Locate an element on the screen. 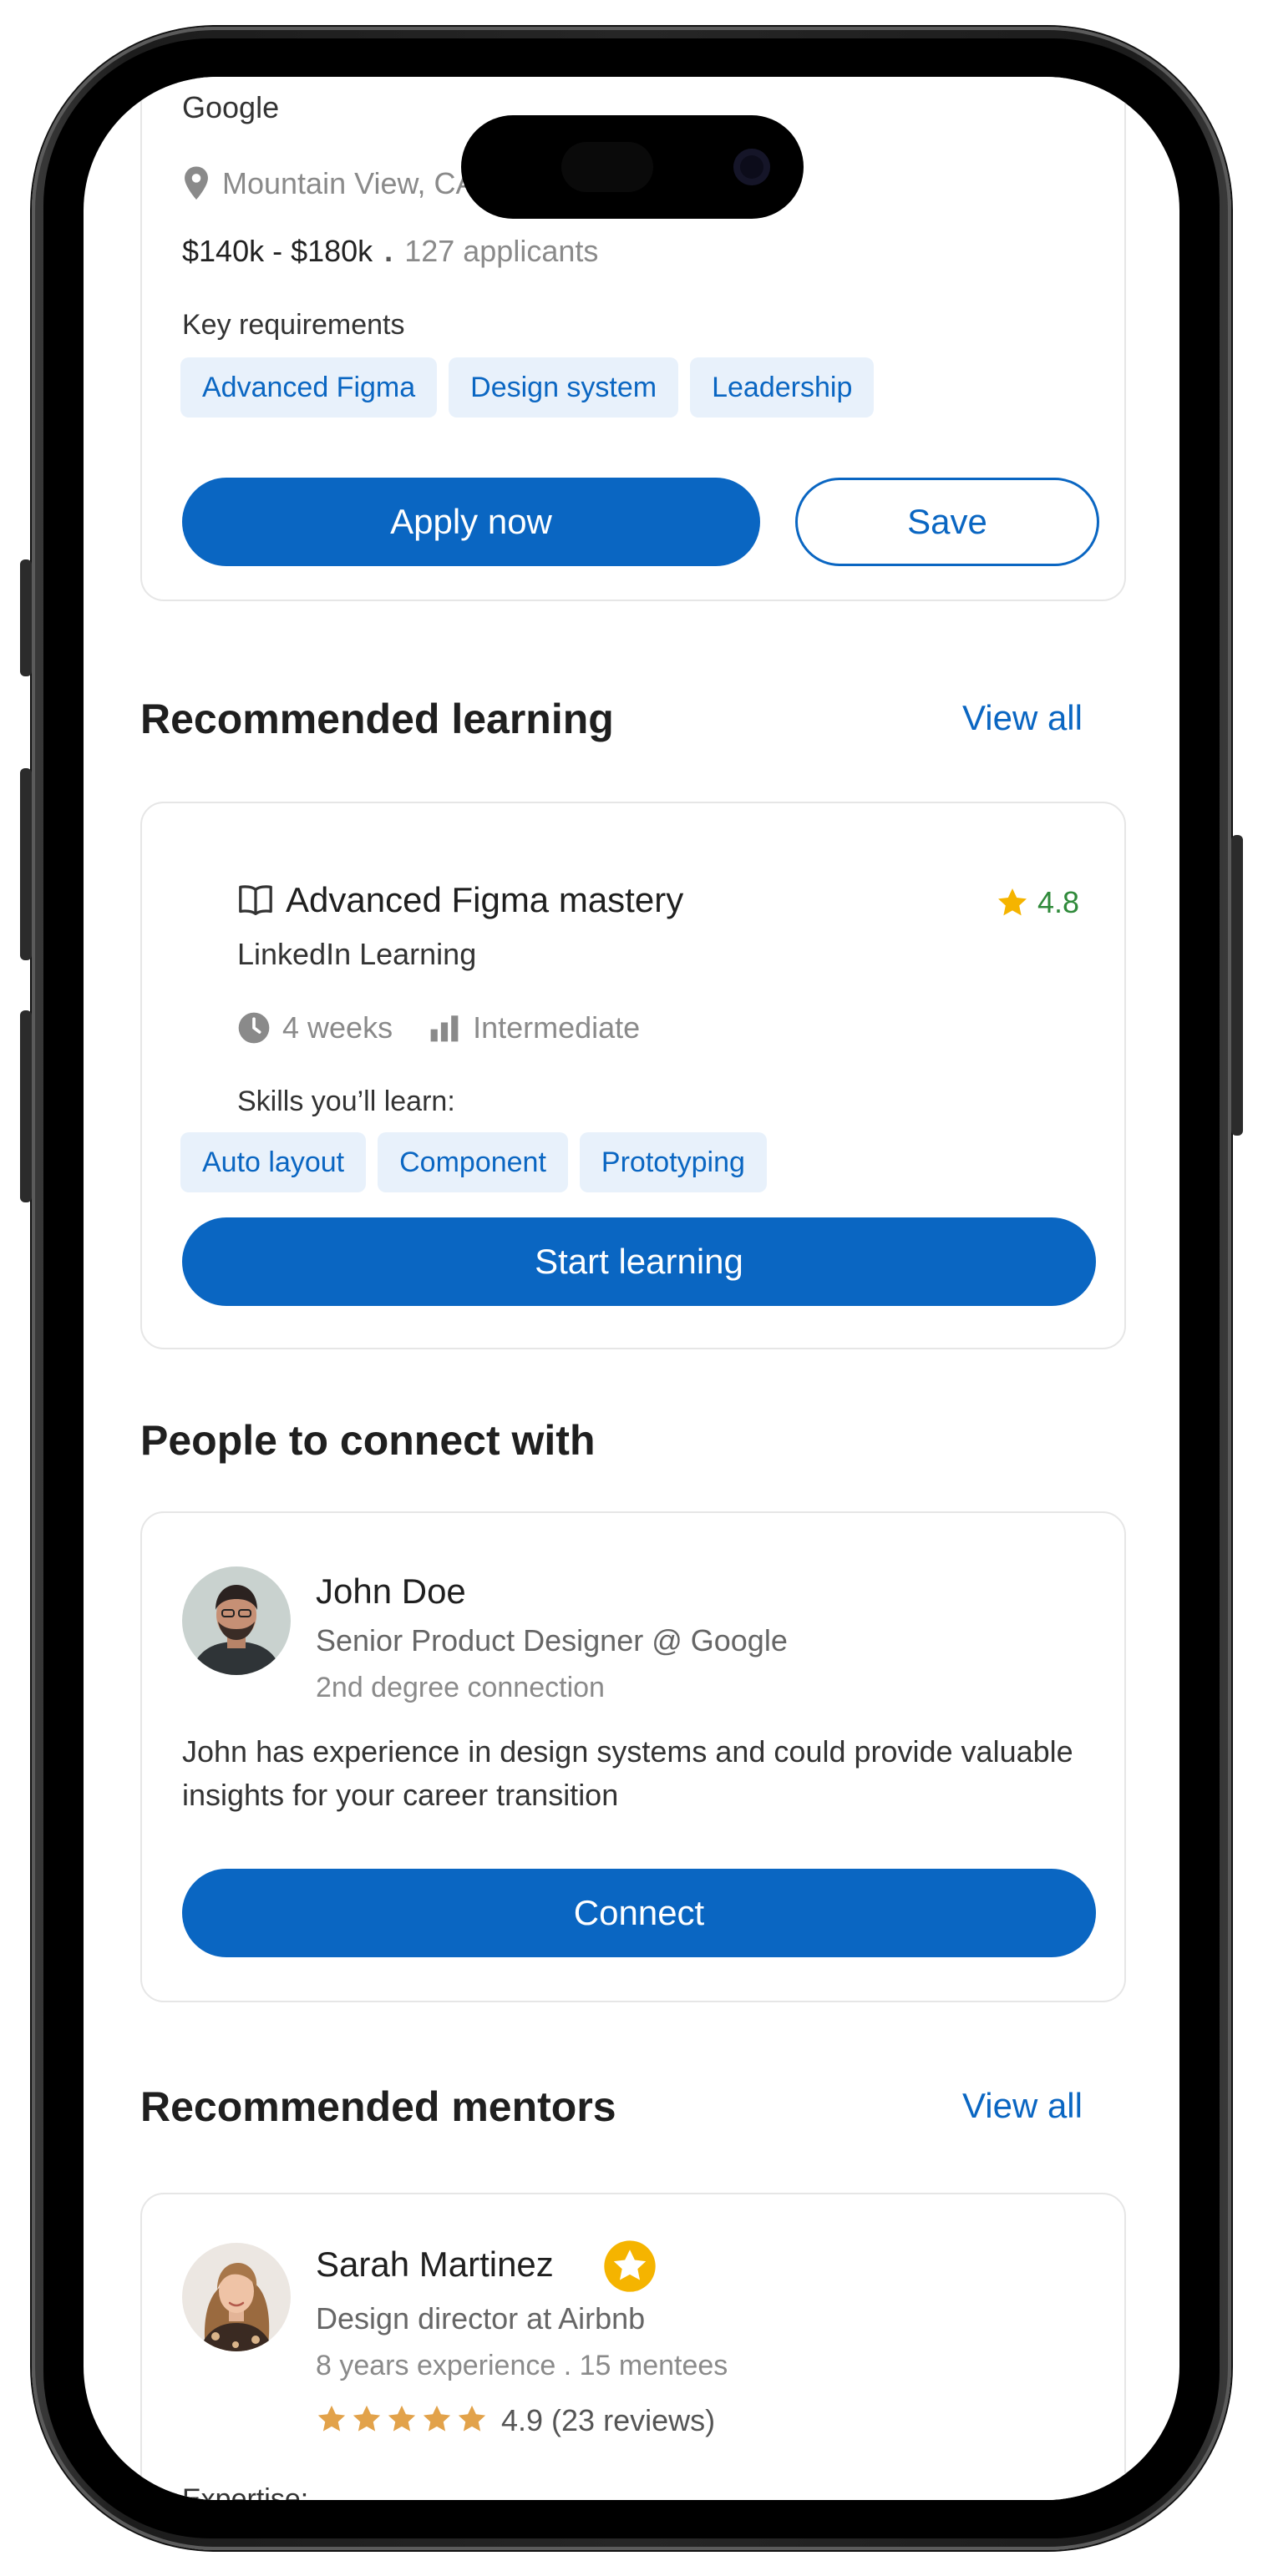 The width and height of the screenshot is (1263, 2576). course-title-row: Advanced Figma mastery is located at coordinates (460, 900).